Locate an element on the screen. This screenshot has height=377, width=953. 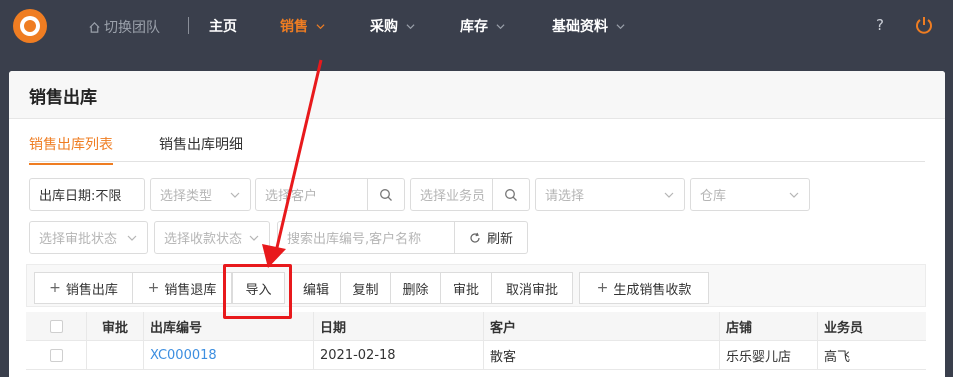
salesperson-cell: 高飞 is located at coordinates (871, 355).